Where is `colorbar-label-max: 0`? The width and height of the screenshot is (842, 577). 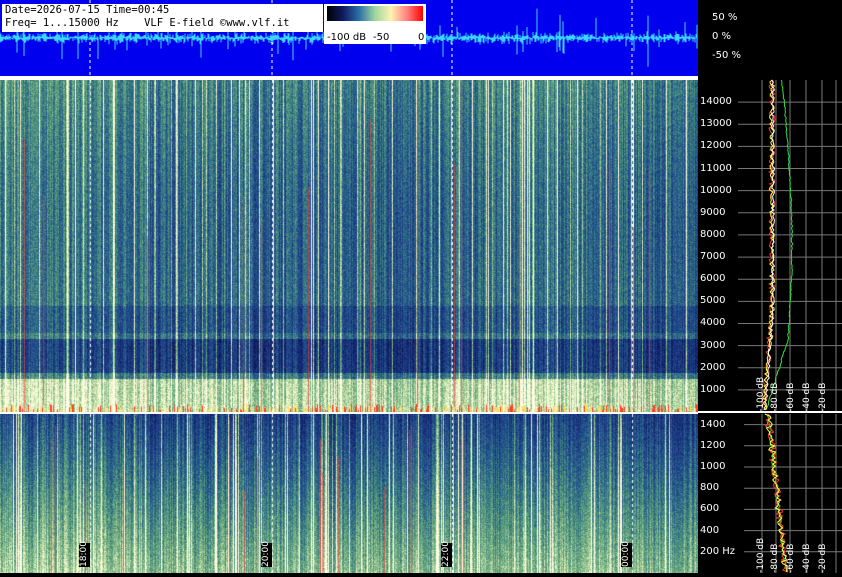
colorbar-label-max: 0 is located at coordinates (421, 37).